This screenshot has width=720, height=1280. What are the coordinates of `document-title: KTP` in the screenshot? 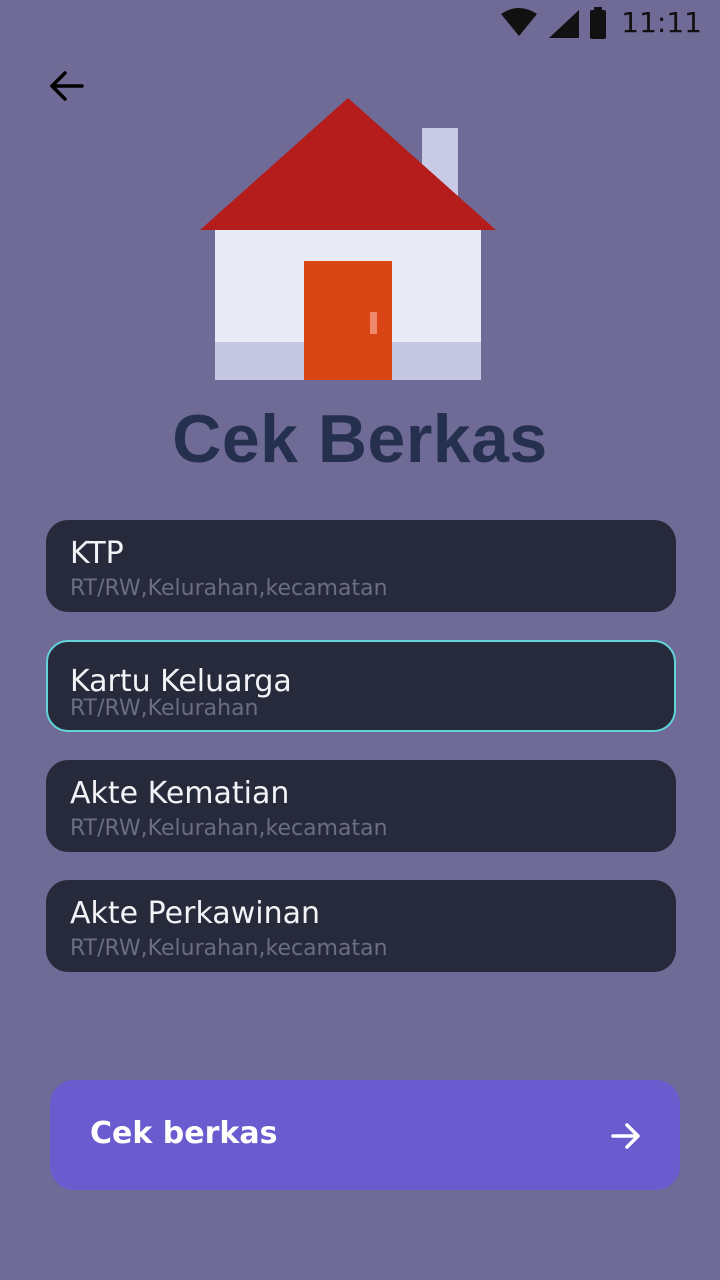 It's located at (97, 553).